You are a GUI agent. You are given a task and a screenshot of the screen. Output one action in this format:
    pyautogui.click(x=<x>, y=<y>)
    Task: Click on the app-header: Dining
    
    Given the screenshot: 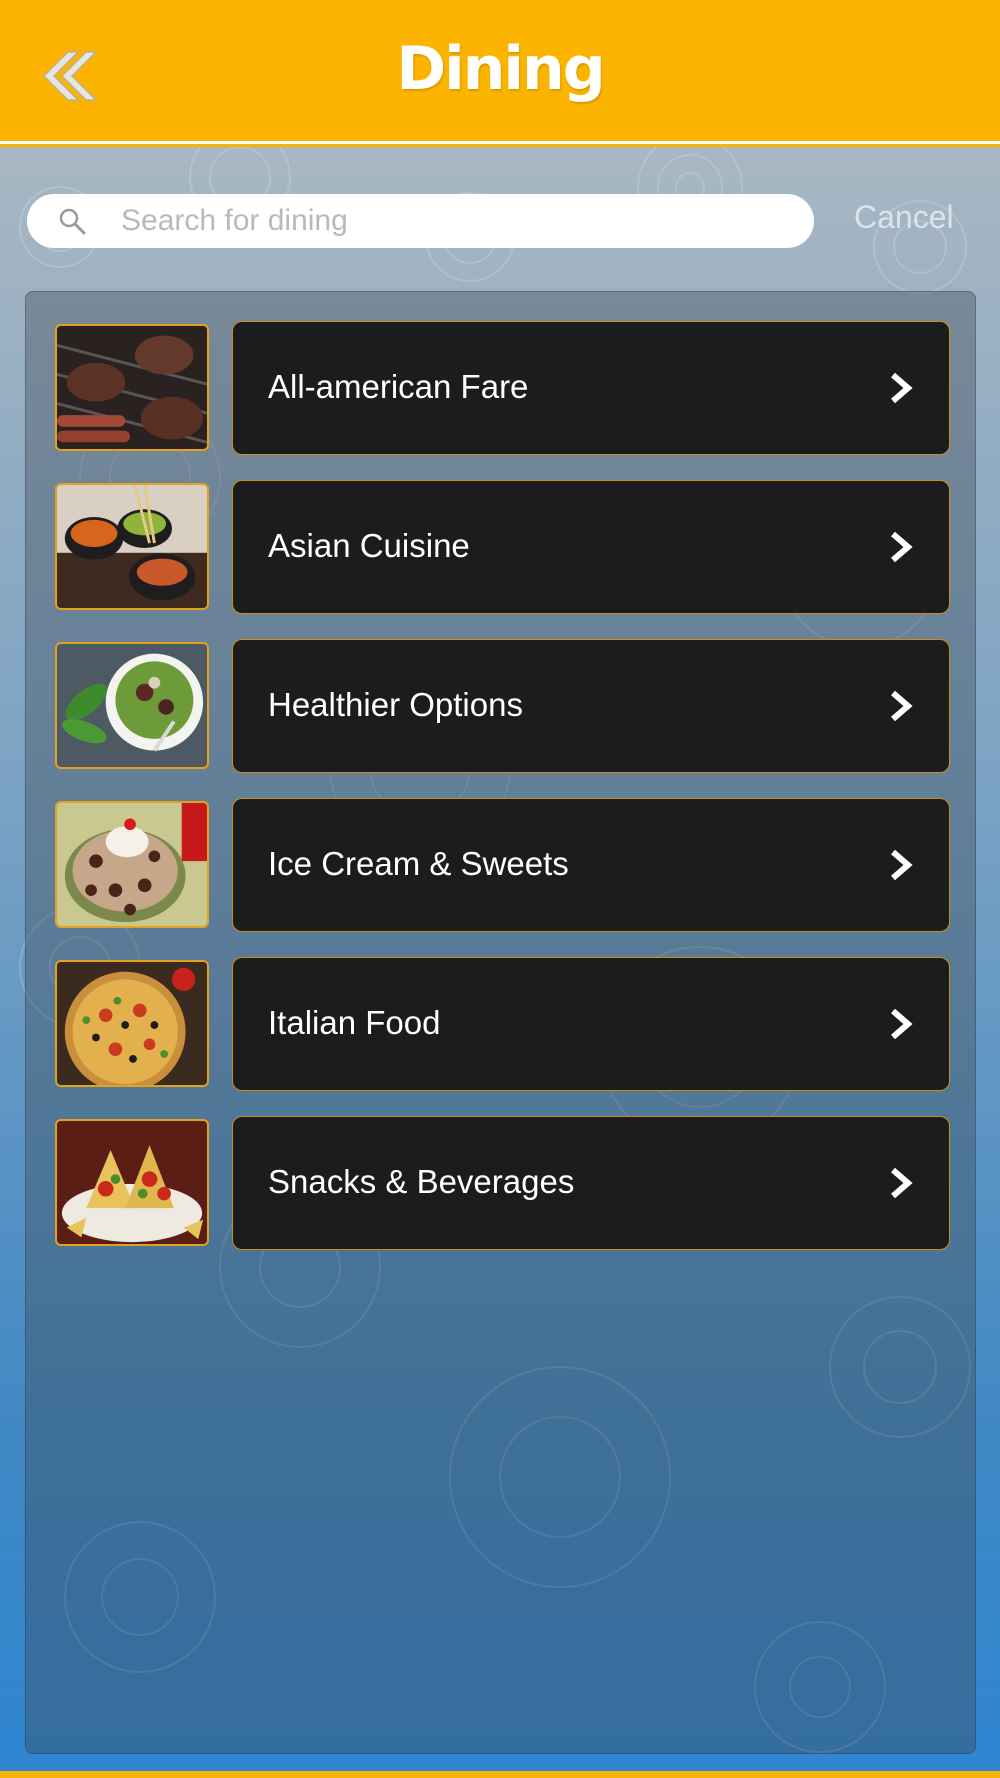 What is the action you would take?
    pyautogui.click(x=500, y=72)
    